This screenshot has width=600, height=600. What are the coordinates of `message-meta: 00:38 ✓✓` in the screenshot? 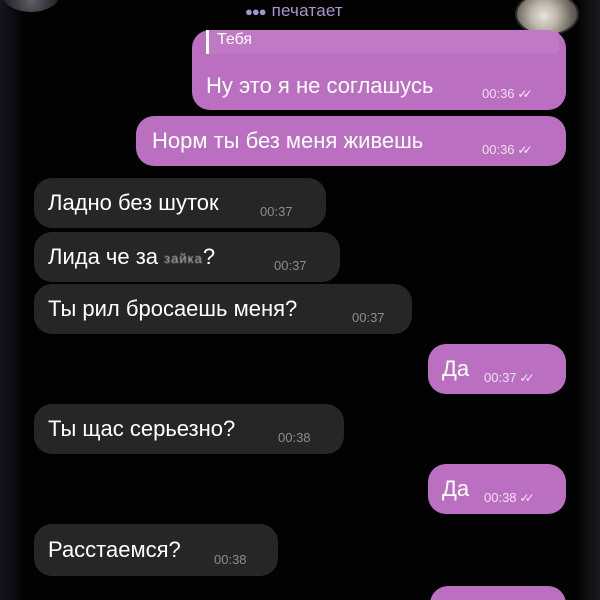 It's located at (509, 497).